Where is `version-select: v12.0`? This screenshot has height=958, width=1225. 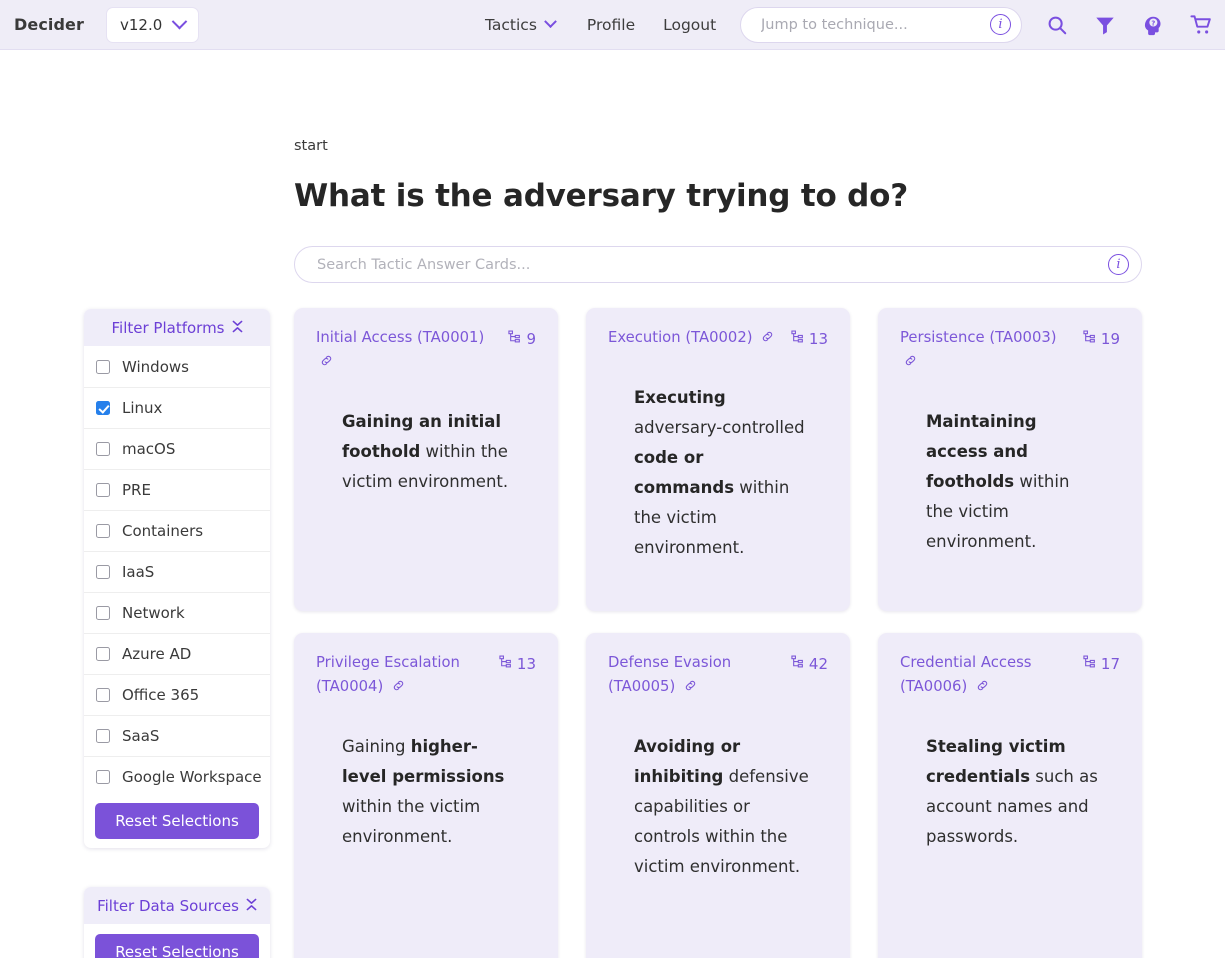 version-select: v12.0 is located at coordinates (153, 24).